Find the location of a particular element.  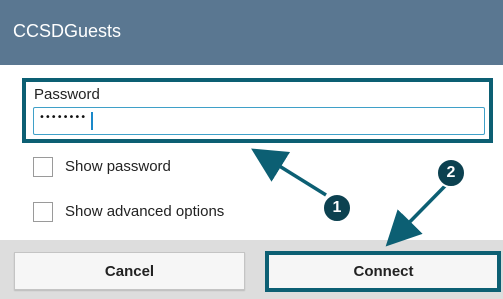

show-advanced-options-label: Show advanced options is located at coordinates (145, 211).